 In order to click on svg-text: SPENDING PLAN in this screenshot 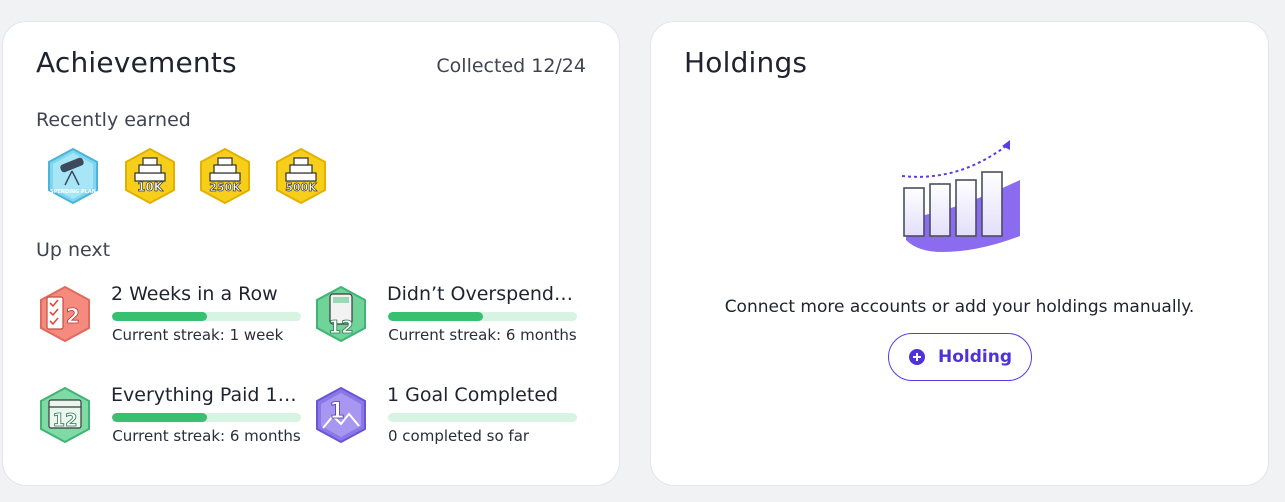, I will do `click(73, 192)`.